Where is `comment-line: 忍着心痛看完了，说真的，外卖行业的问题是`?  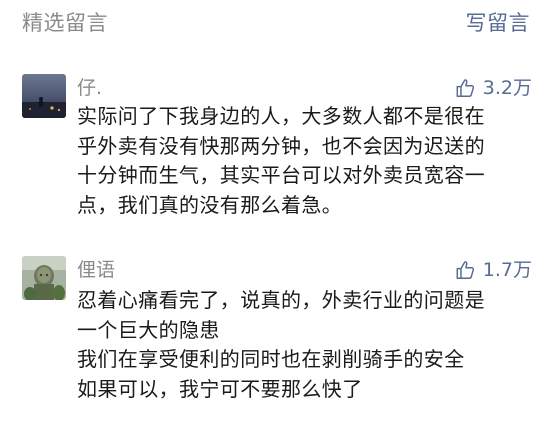
comment-line: 忍着心痛看完了，说真的，外卖行业的问题是 is located at coordinates (281, 300).